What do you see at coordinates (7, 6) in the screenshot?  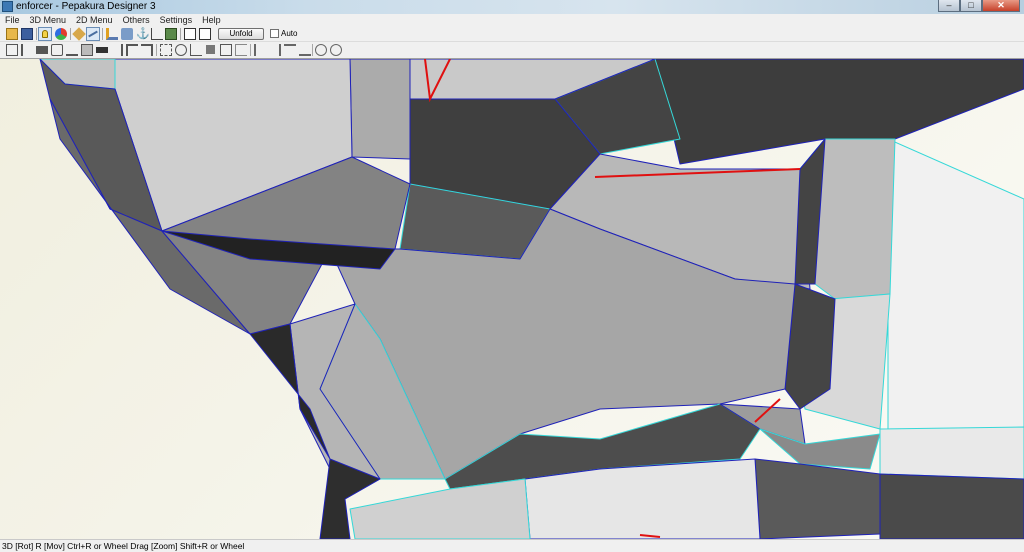 I see `app-icon` at bounding box center [7, 6].